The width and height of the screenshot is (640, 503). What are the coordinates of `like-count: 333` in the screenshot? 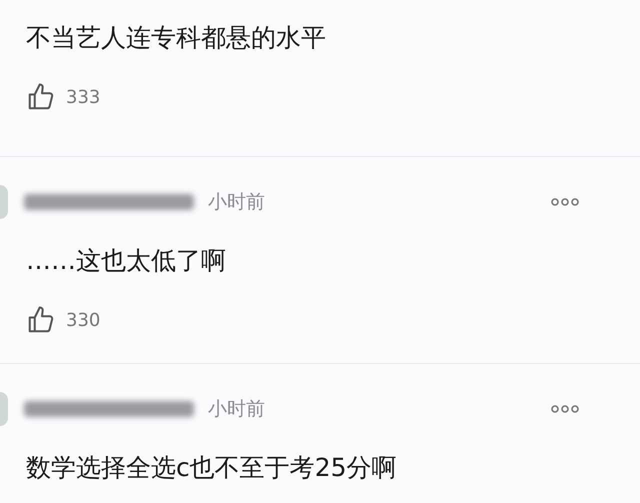 It's located at (83, 98).